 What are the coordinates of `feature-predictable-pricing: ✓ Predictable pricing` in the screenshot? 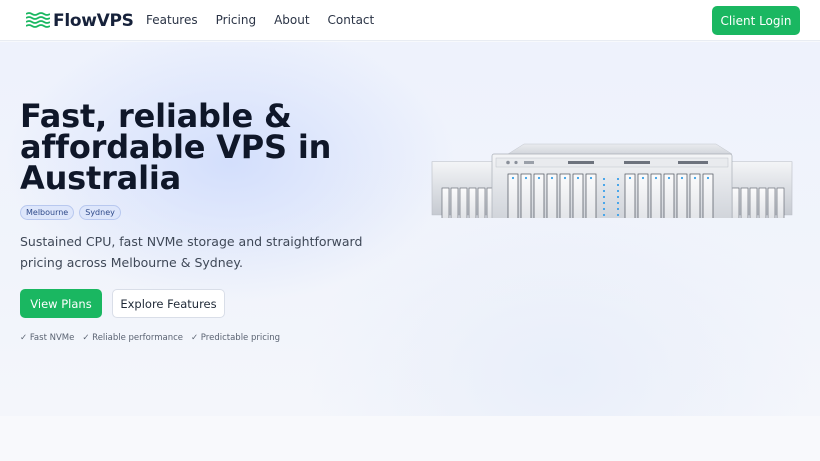 It's located at (235, 338).